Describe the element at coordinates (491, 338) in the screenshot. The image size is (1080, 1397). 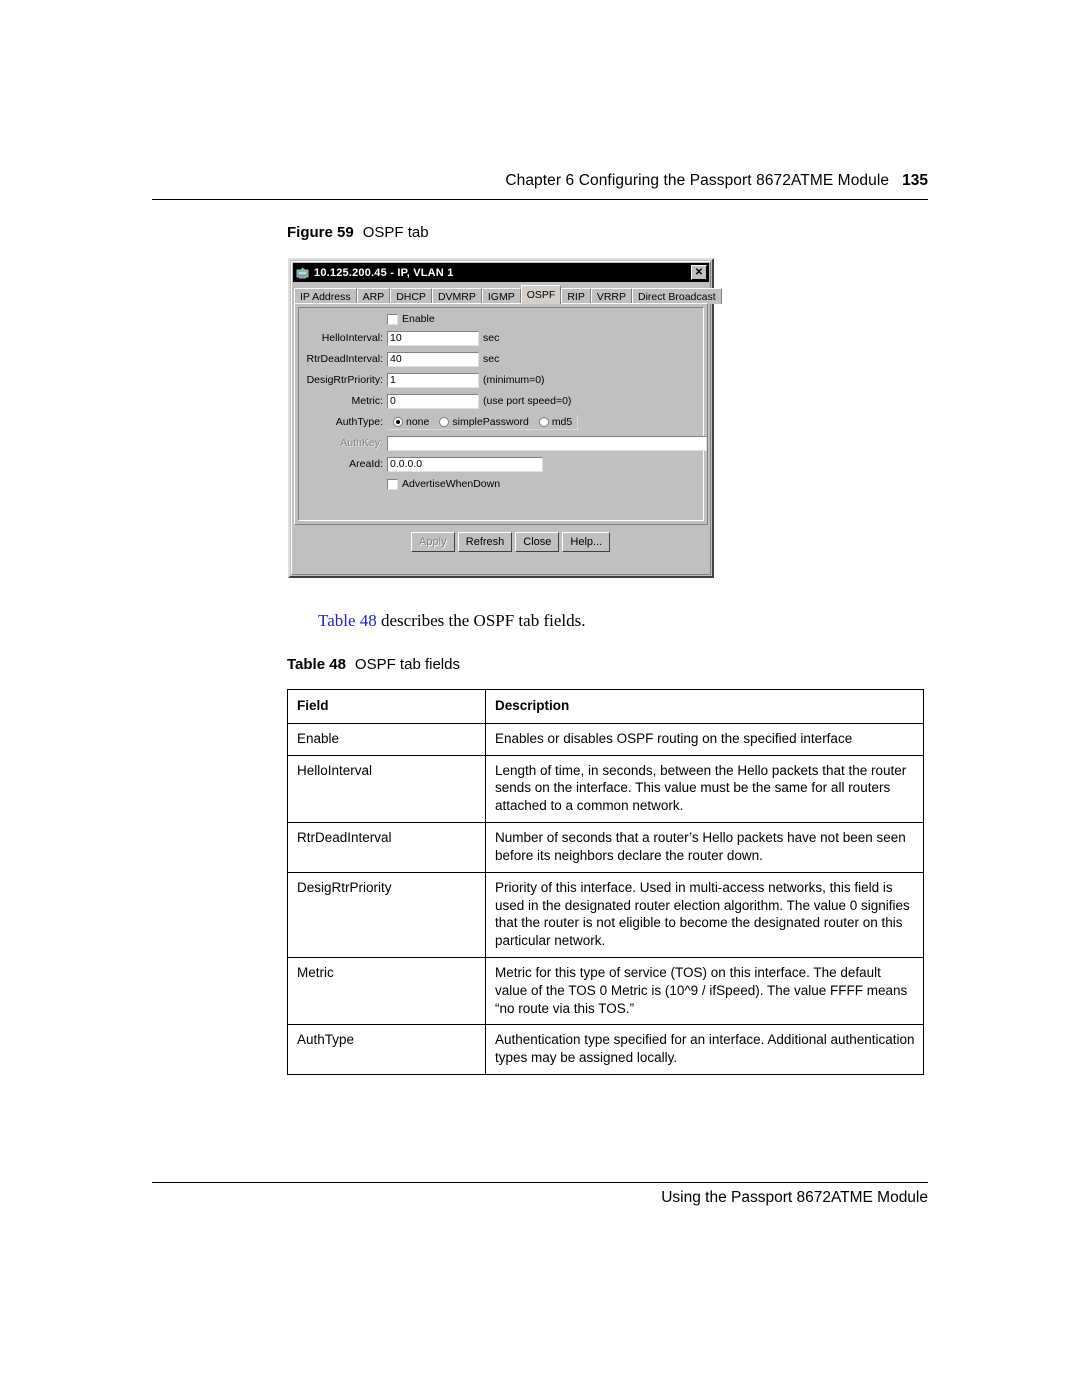
I see `hello-interval-unit: sec` at that location.